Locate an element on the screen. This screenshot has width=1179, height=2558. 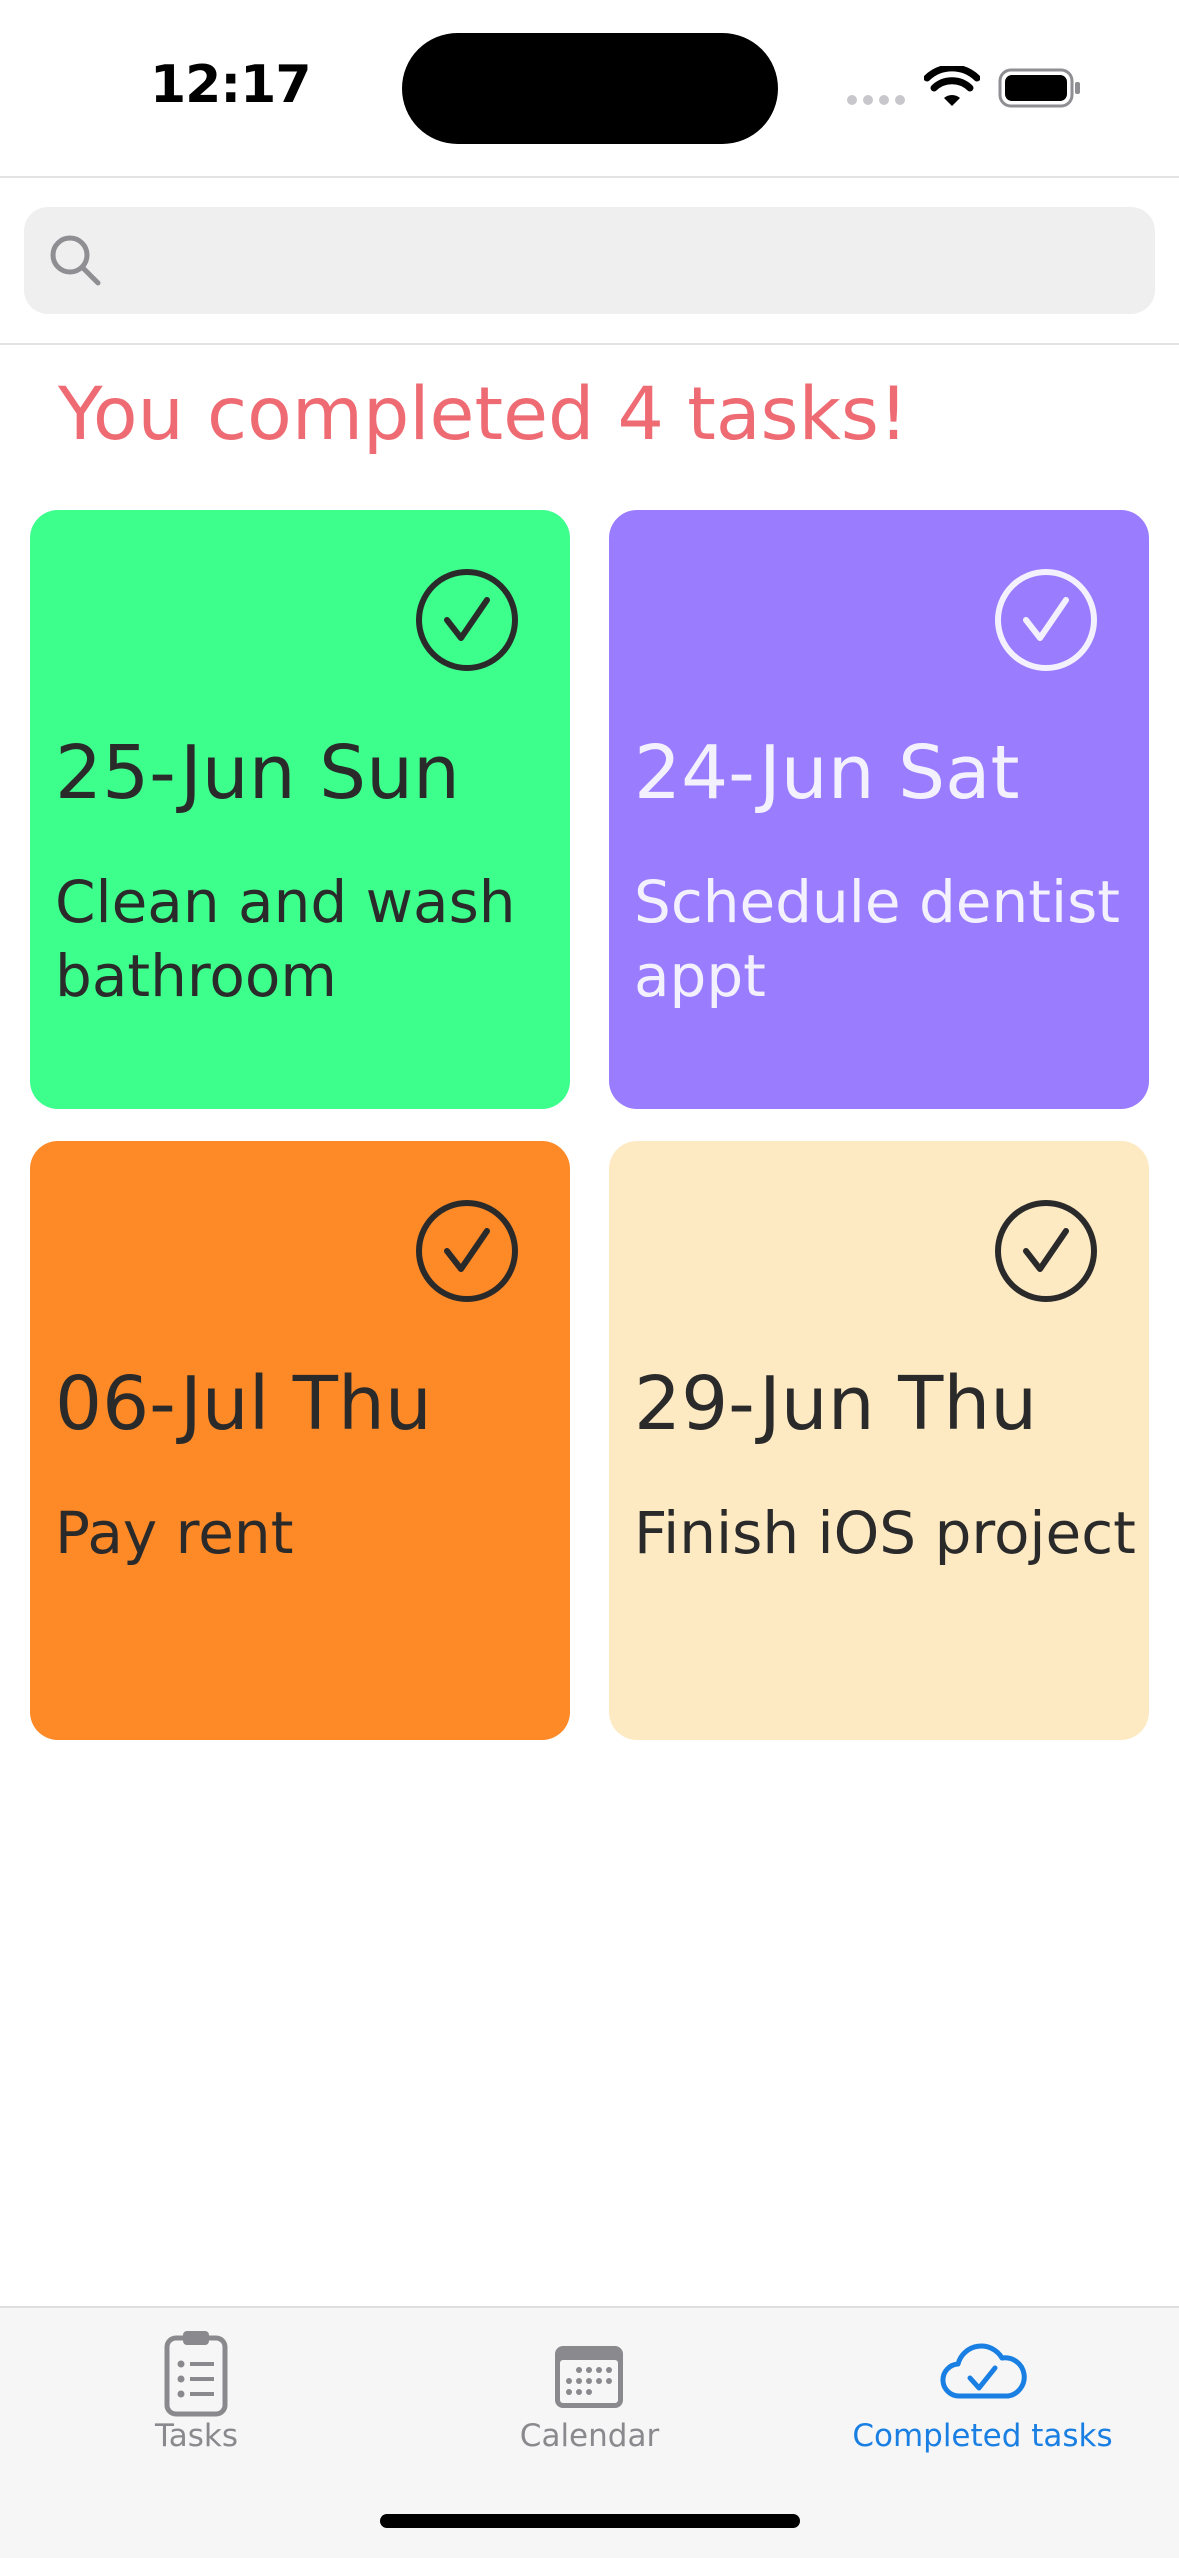
tab-completed-tasks: Completed tasks is located at coordinates (982, 2398).